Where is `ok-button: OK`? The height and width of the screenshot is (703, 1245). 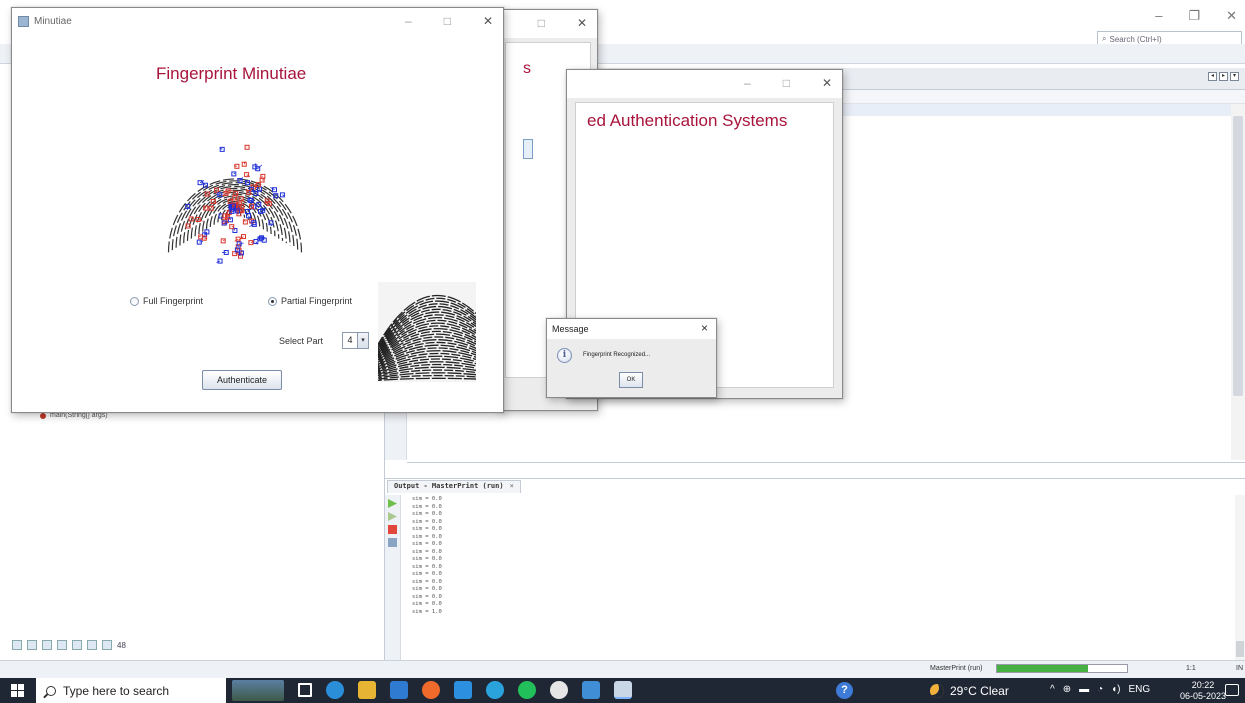
ok-button: OK is located at coordinates (631, 380).